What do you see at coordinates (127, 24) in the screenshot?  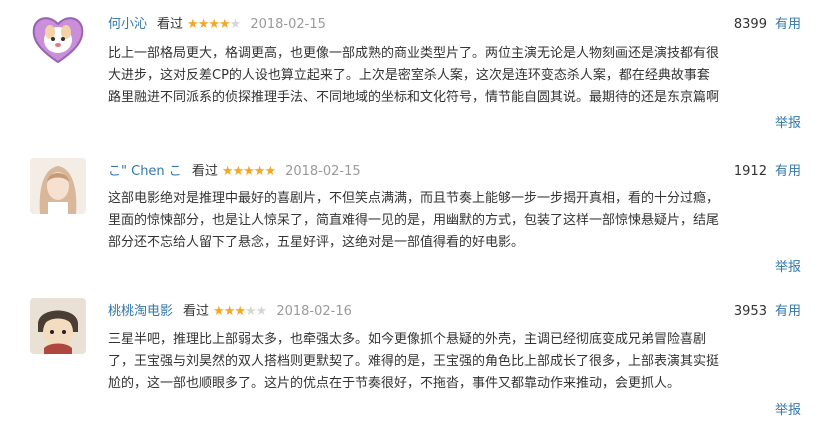 I see `username-link: 何小沁` at bounding box center [127, 24].